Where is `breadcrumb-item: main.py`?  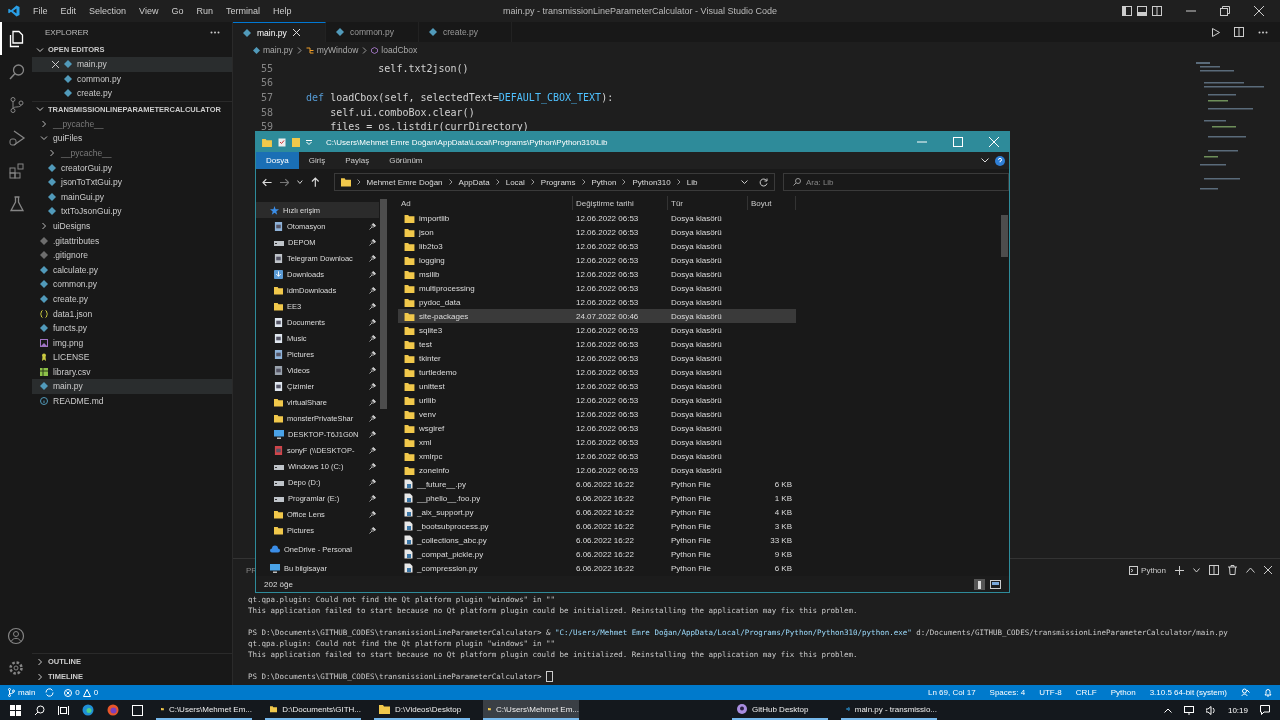 breadcrumb-item: main.py is located at coordinates (273, 50).